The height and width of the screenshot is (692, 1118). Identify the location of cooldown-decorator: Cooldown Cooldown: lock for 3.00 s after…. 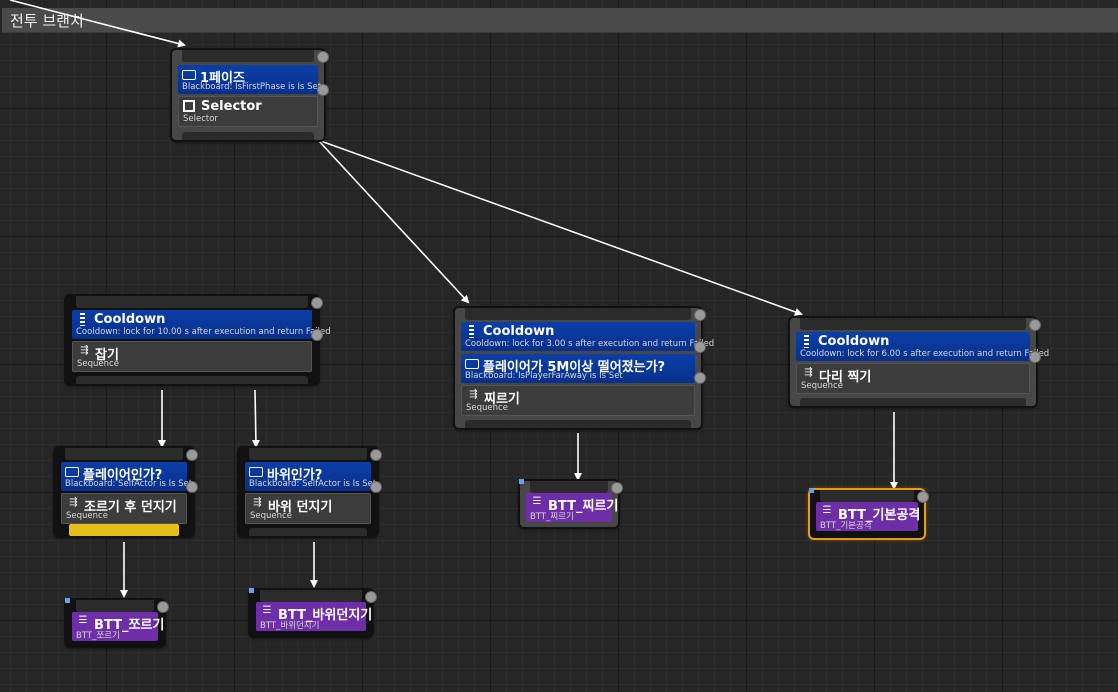
(587, 336).